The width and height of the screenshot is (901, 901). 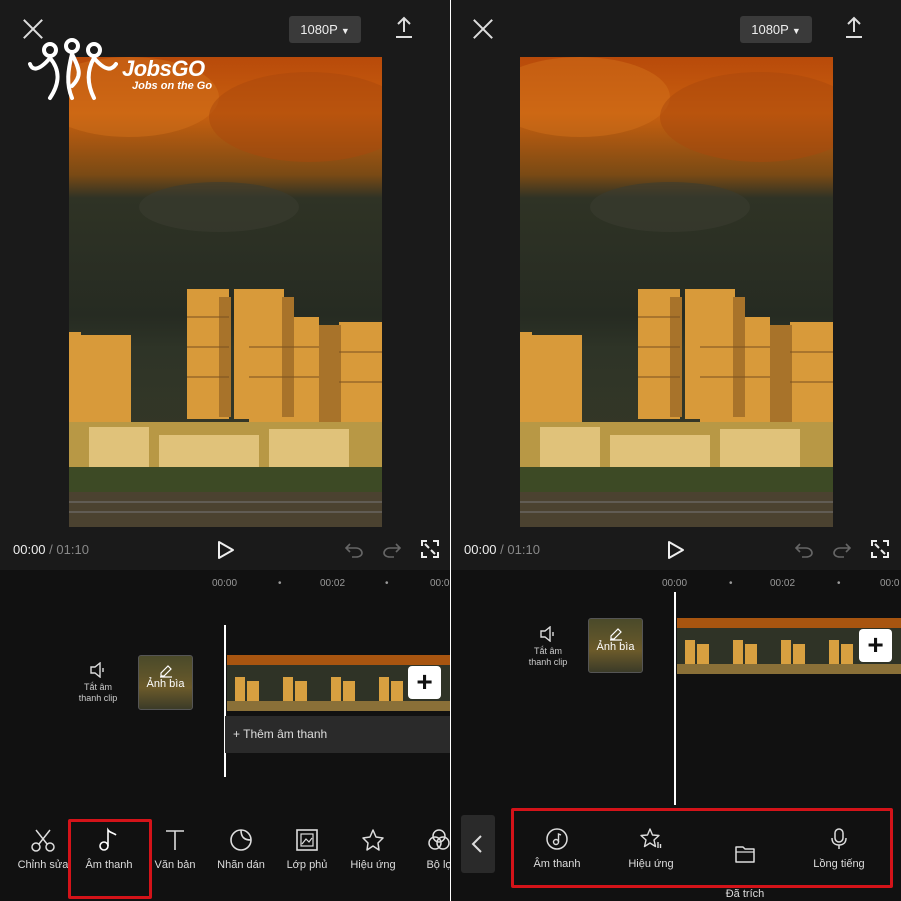 What do you see at coordinates (73, 69) in the screenshot?
I see `people-logo-icon` at bounding box center [73, 69].